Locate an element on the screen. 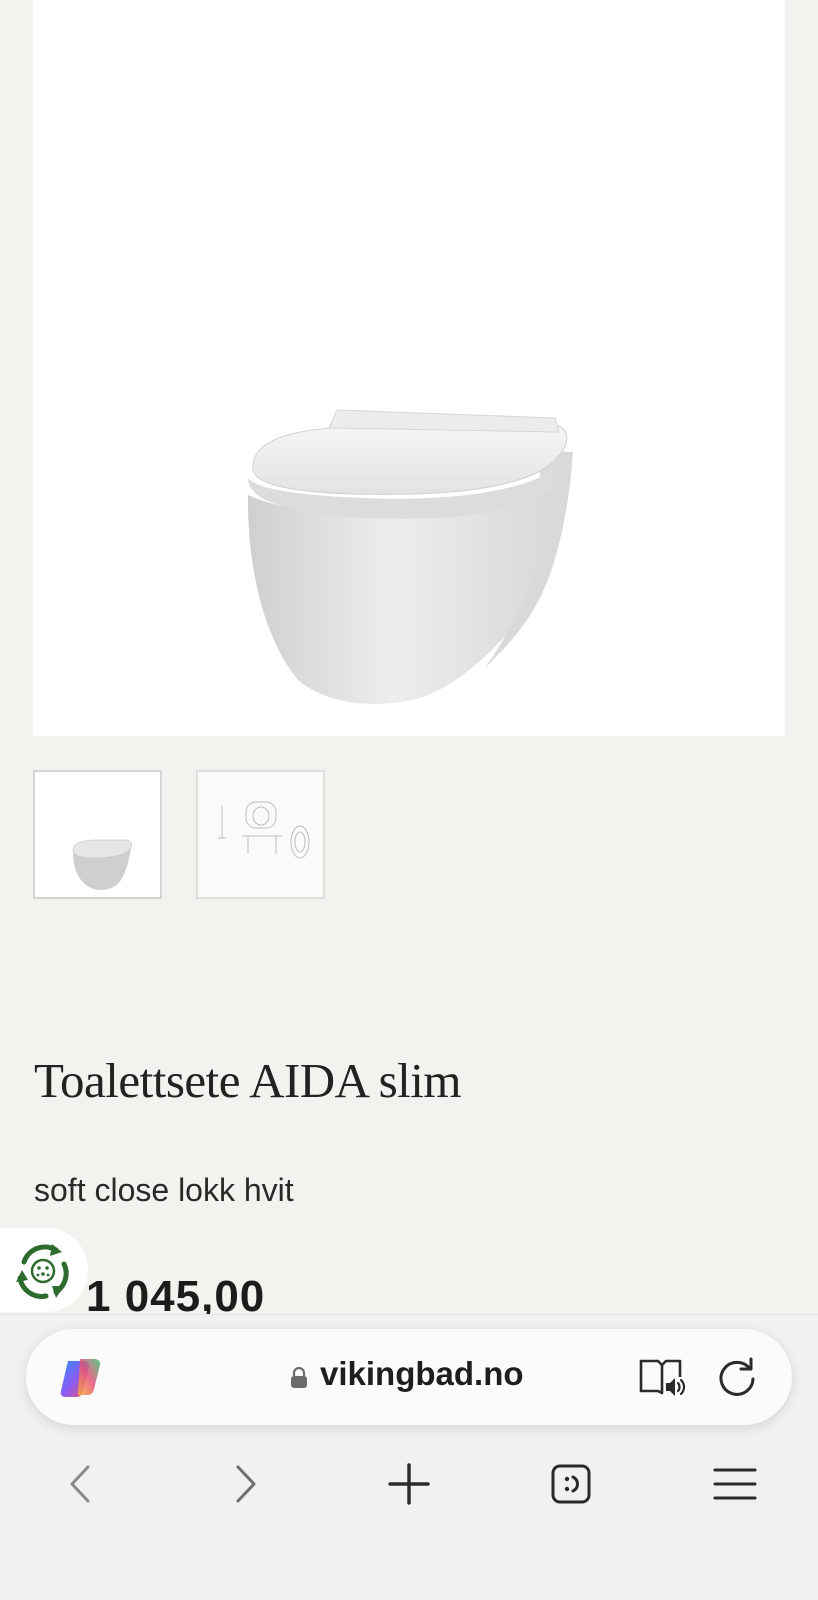  toilet-thumbnail-icon is located at coordinates (102, 864).